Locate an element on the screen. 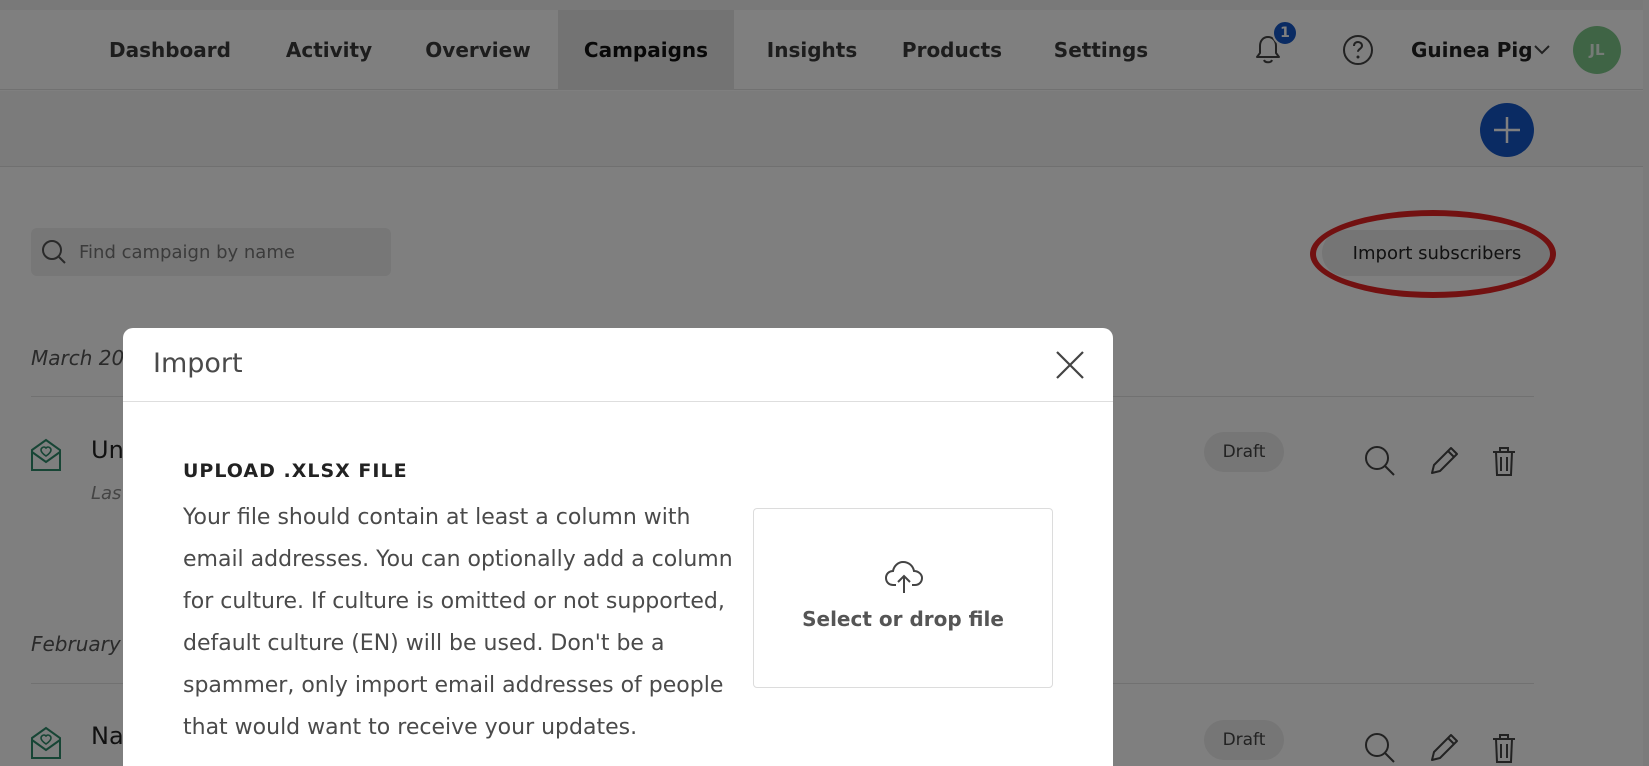 The height and width of the screenshot is (766, 1649). dialog-header: Import is located at coordinates (618, 365).